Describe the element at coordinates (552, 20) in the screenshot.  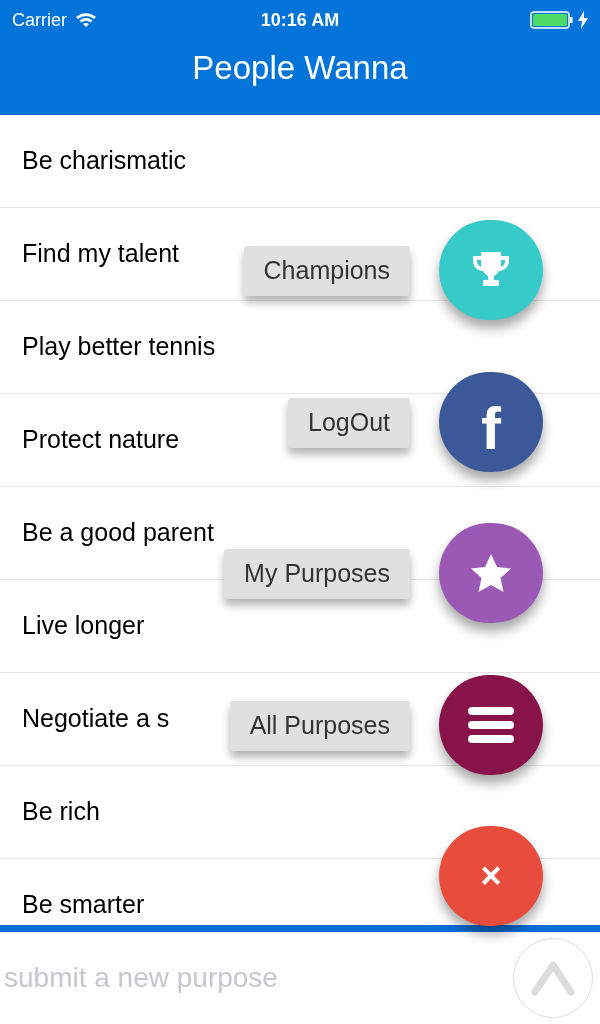
I see `battery-icon` at that location.